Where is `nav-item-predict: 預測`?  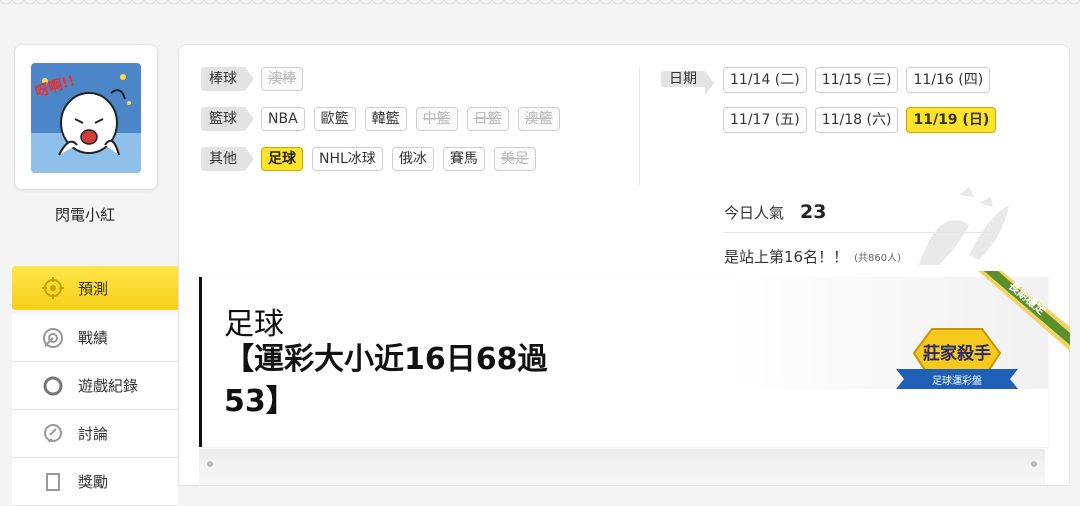
nav-item-predict: 預測 is located at coordinates (100, 288).